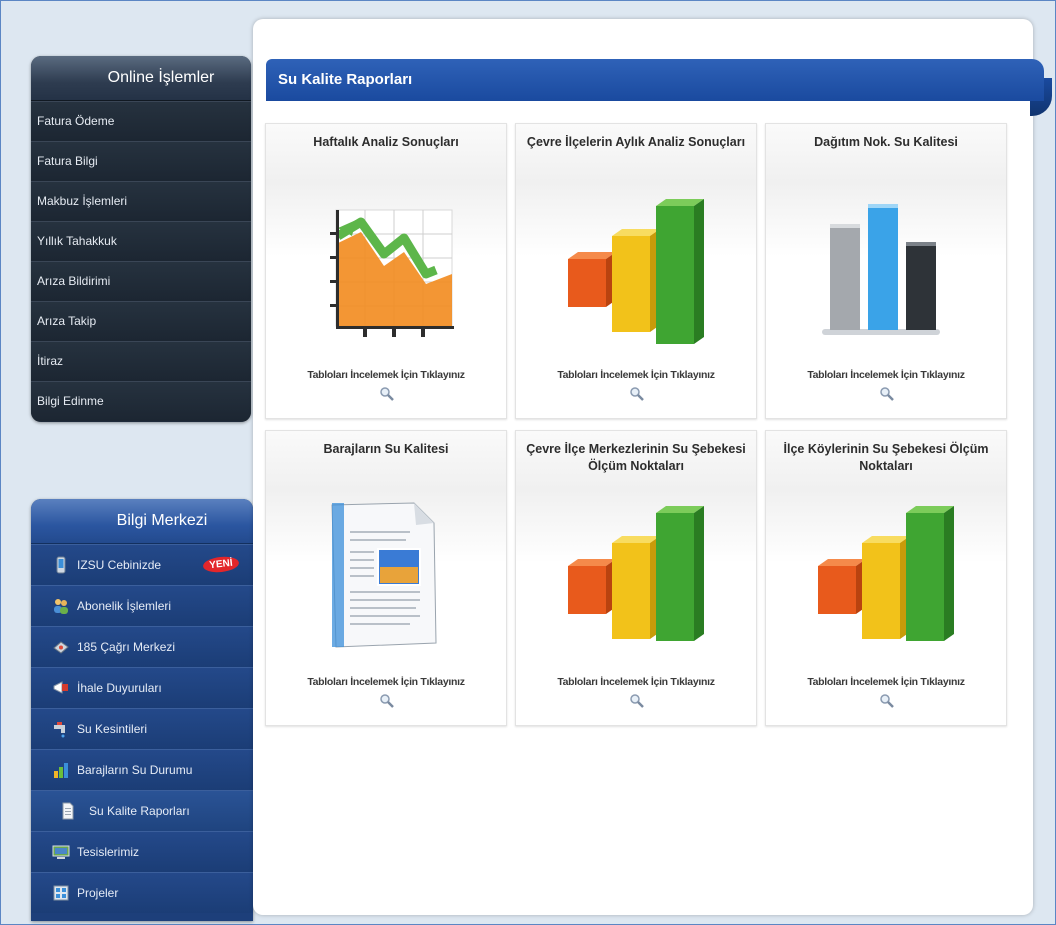 Image resolution: width=1056 pixels, height=925 pixels. I want to click on sidebar-item-izsu-cebinizde: IZSU Cebinizde YENİ, so click(142, 564).